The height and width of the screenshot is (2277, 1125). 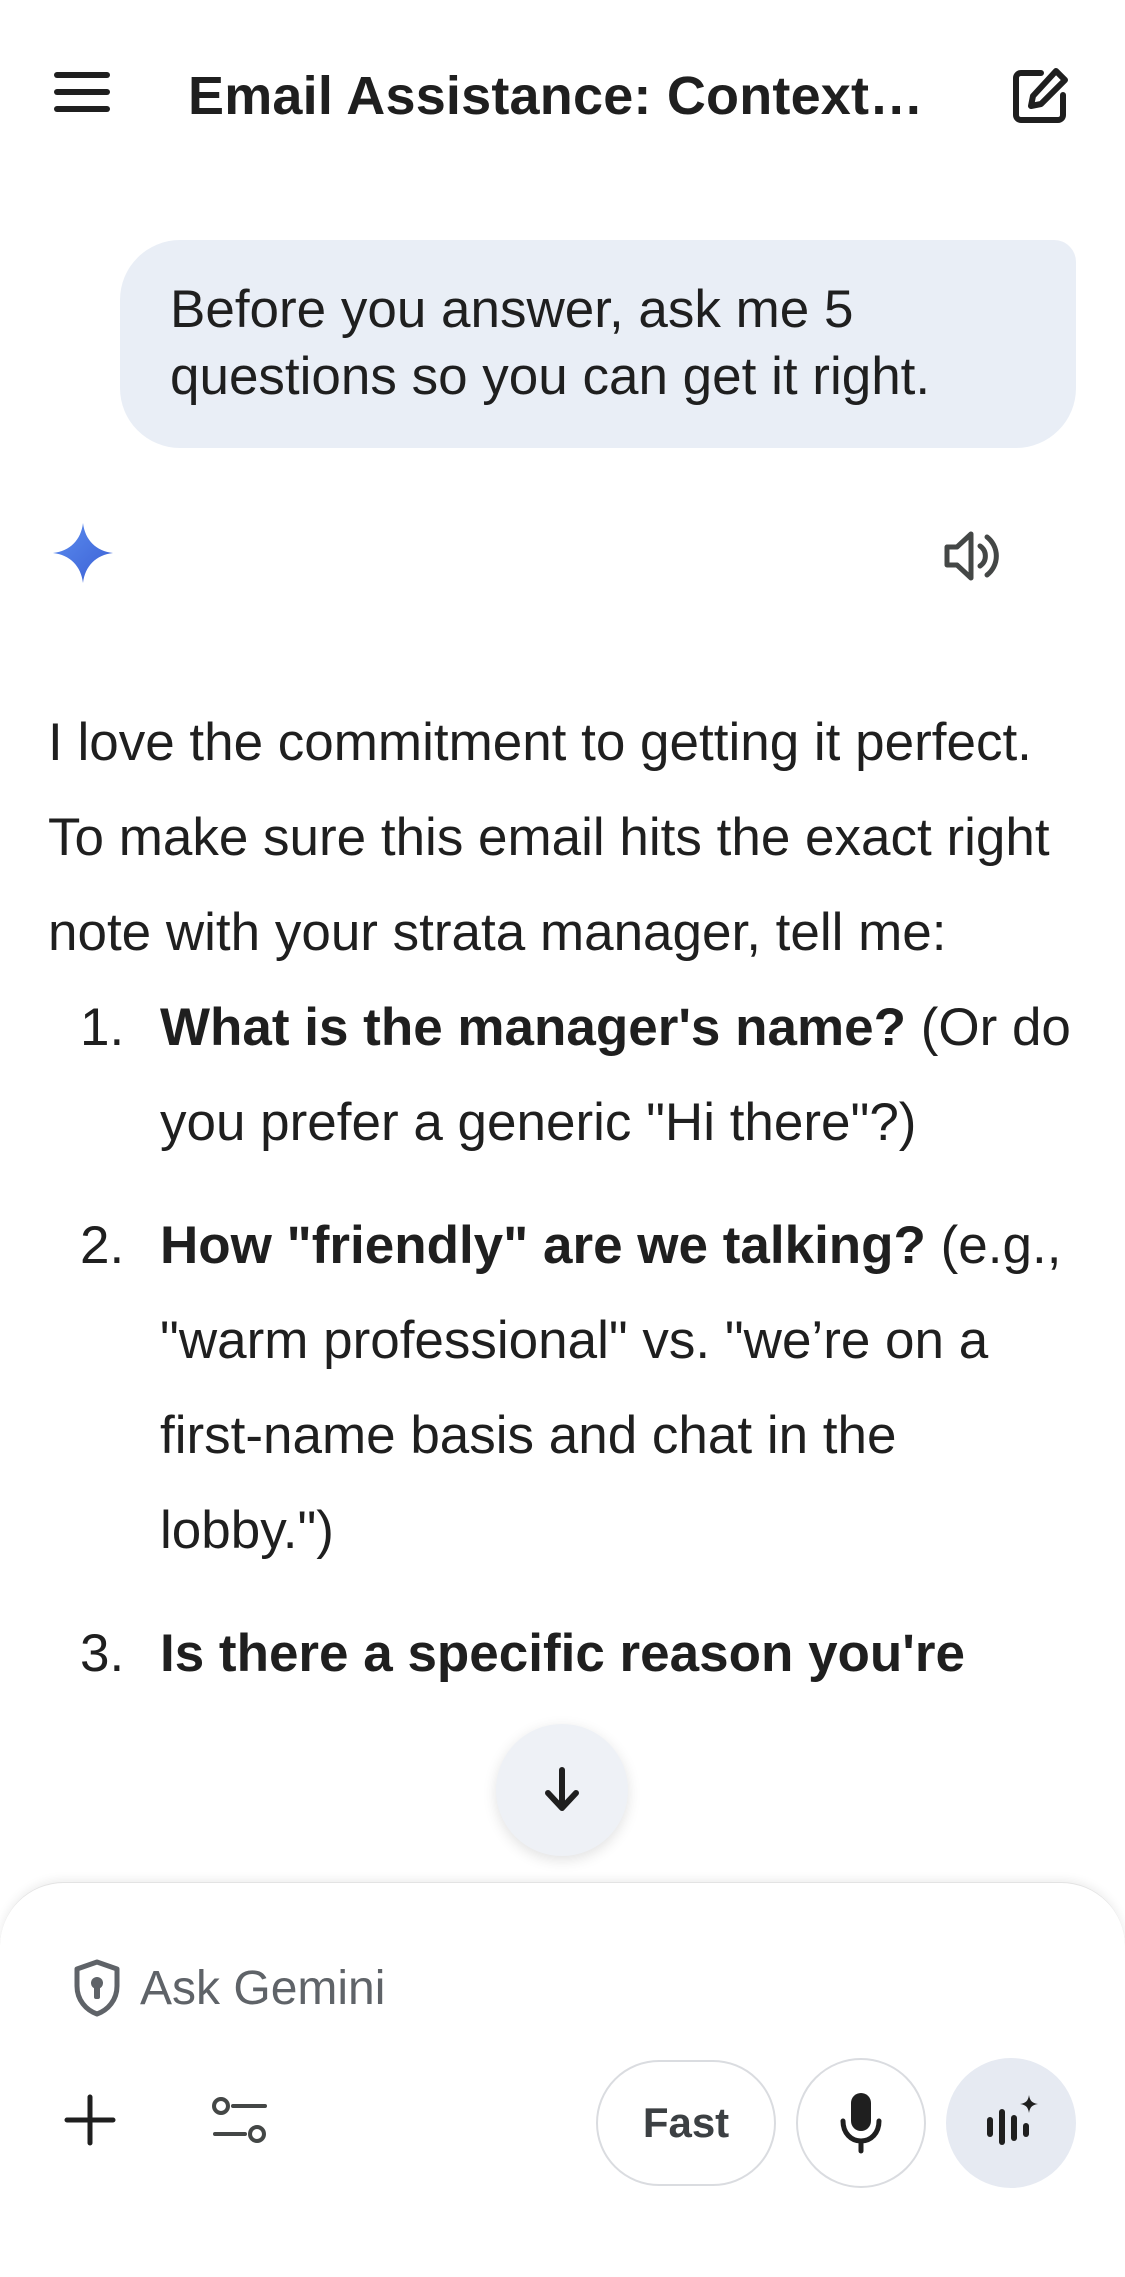 I want to click on scroll-down-button, so click(x=562, y=1790).